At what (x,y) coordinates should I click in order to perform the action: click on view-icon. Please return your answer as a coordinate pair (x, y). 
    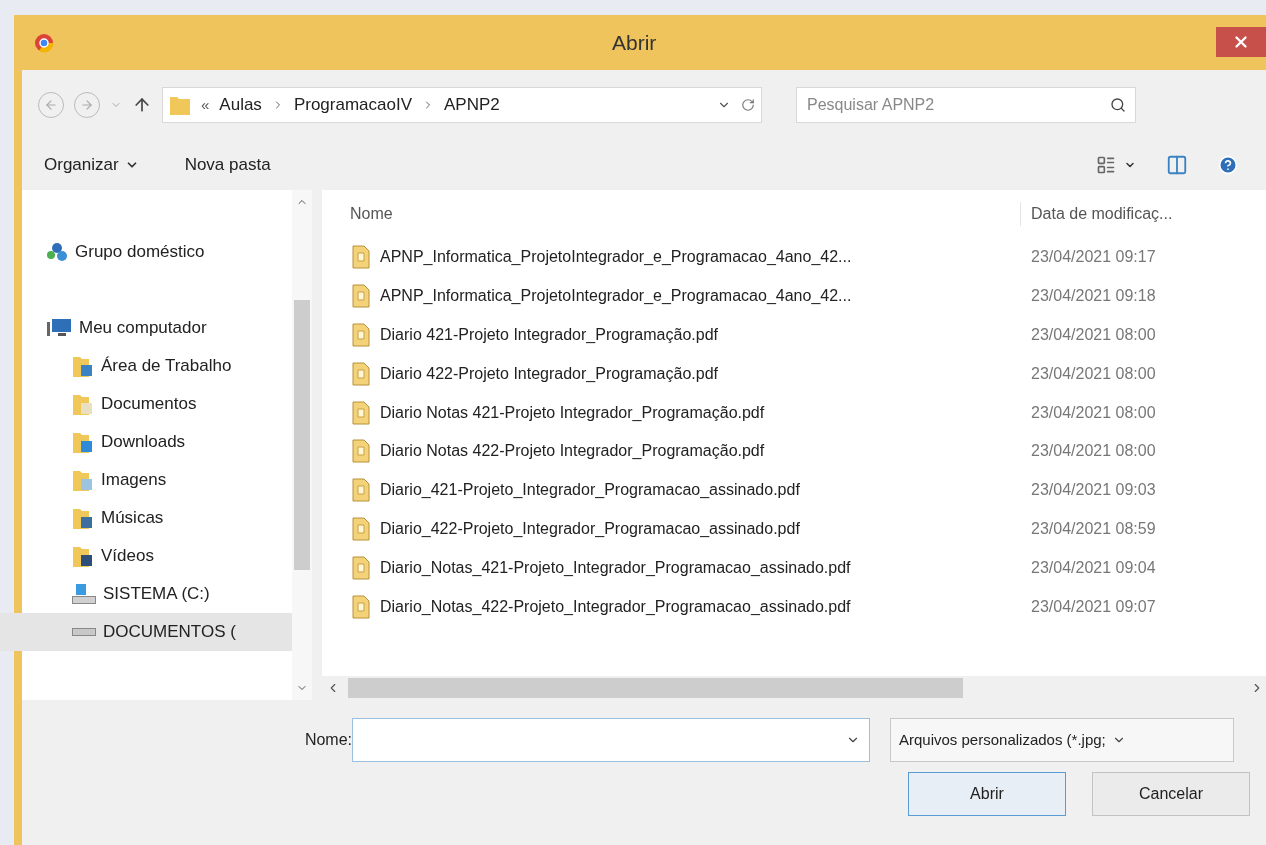
    Looking at the image, I should click on (1106, 165).